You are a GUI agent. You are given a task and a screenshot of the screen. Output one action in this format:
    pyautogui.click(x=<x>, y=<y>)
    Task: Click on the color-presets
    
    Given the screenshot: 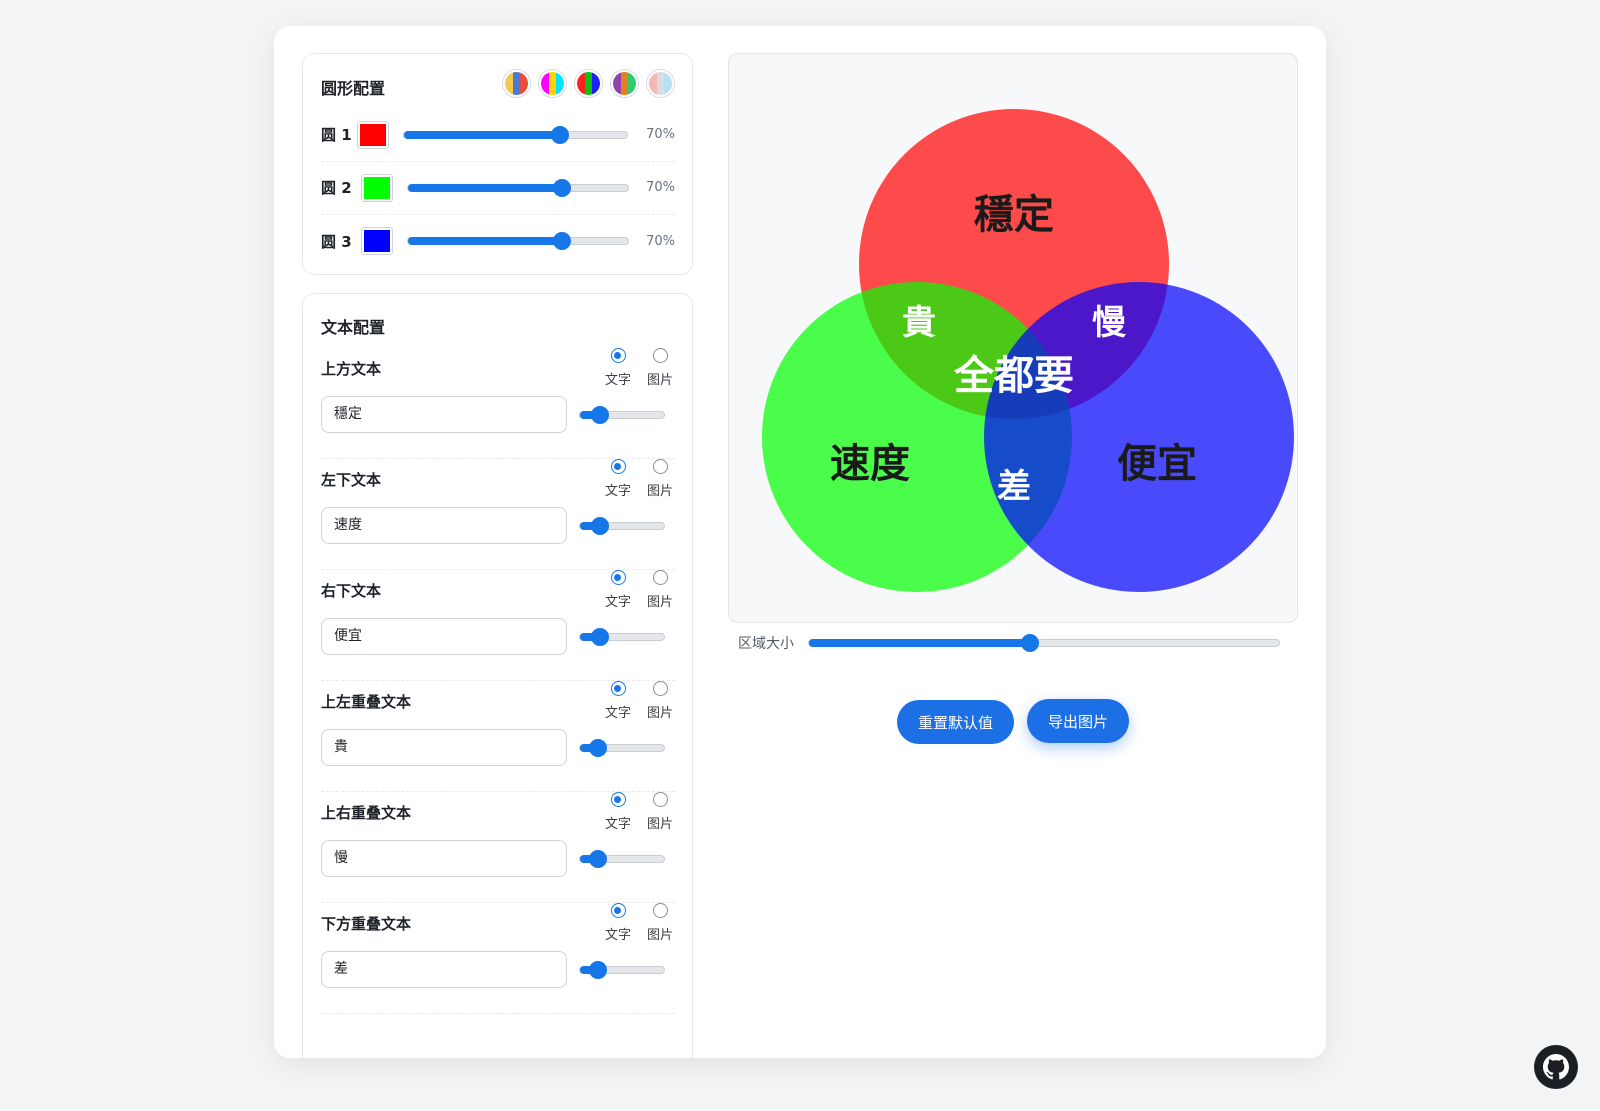 What is the action you would take?
    pyautogui.click(x=588, y=83)
    